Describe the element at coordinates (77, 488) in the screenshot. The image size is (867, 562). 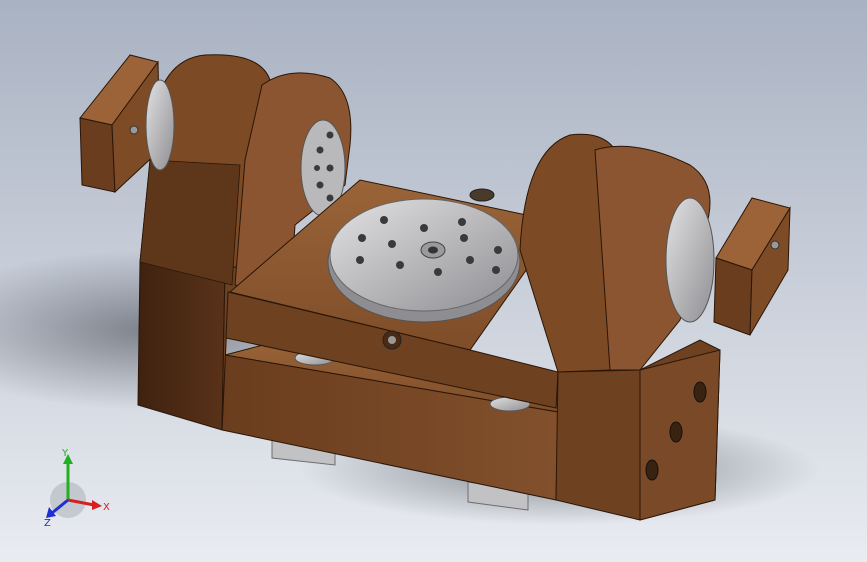
I see `axis-triad: Y X Z` at that location.